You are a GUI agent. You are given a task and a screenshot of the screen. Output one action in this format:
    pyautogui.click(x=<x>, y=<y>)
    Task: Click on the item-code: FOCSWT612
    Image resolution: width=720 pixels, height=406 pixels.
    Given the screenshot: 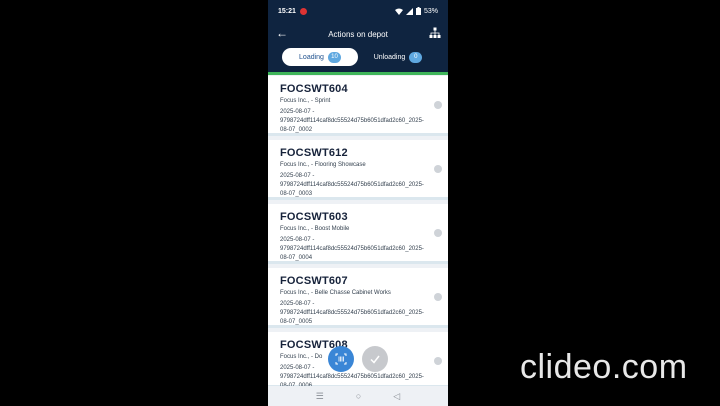 What is the action you would take?
    pyautogui.click(x=314, y=153)
    